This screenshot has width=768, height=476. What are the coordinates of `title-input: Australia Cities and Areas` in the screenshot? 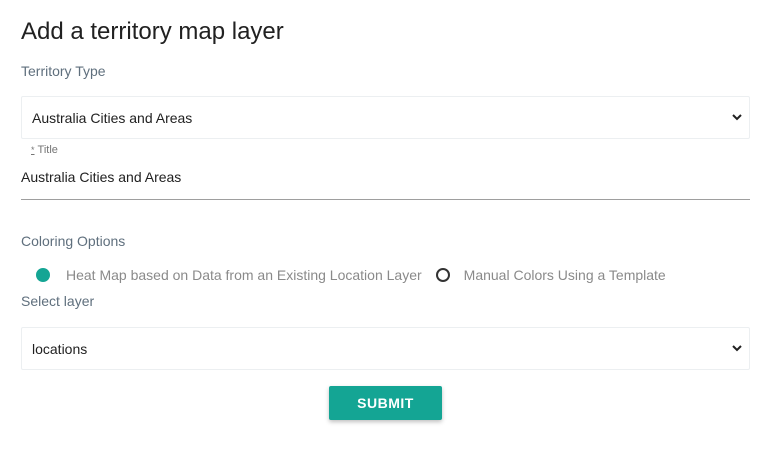 It's located at (101, 177).